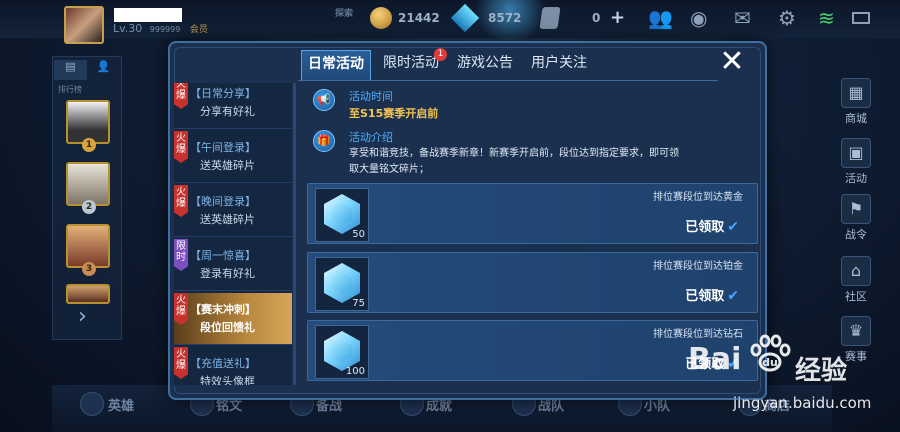 This screenshot has width=900, height=432. I want to click on checkmark-icon: ✔, so click(733, 296).